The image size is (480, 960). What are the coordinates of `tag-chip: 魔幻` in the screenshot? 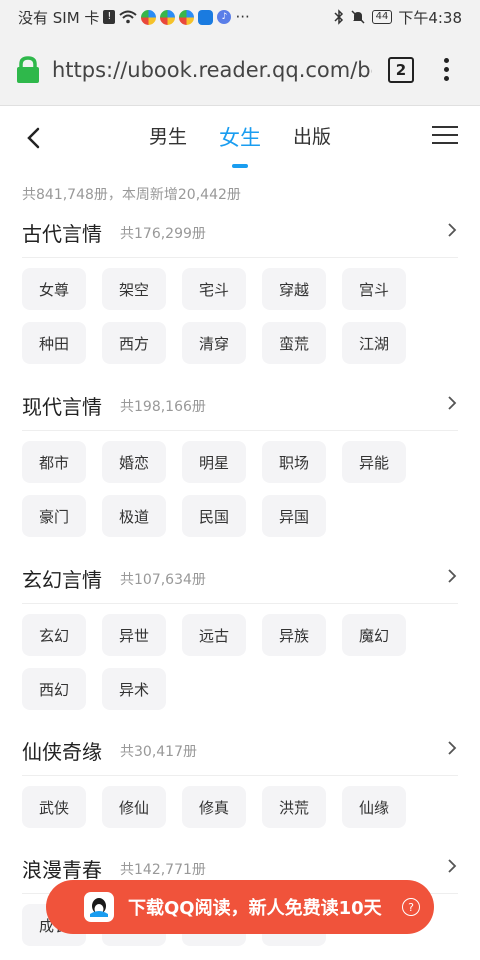 It's located at (374, 635).